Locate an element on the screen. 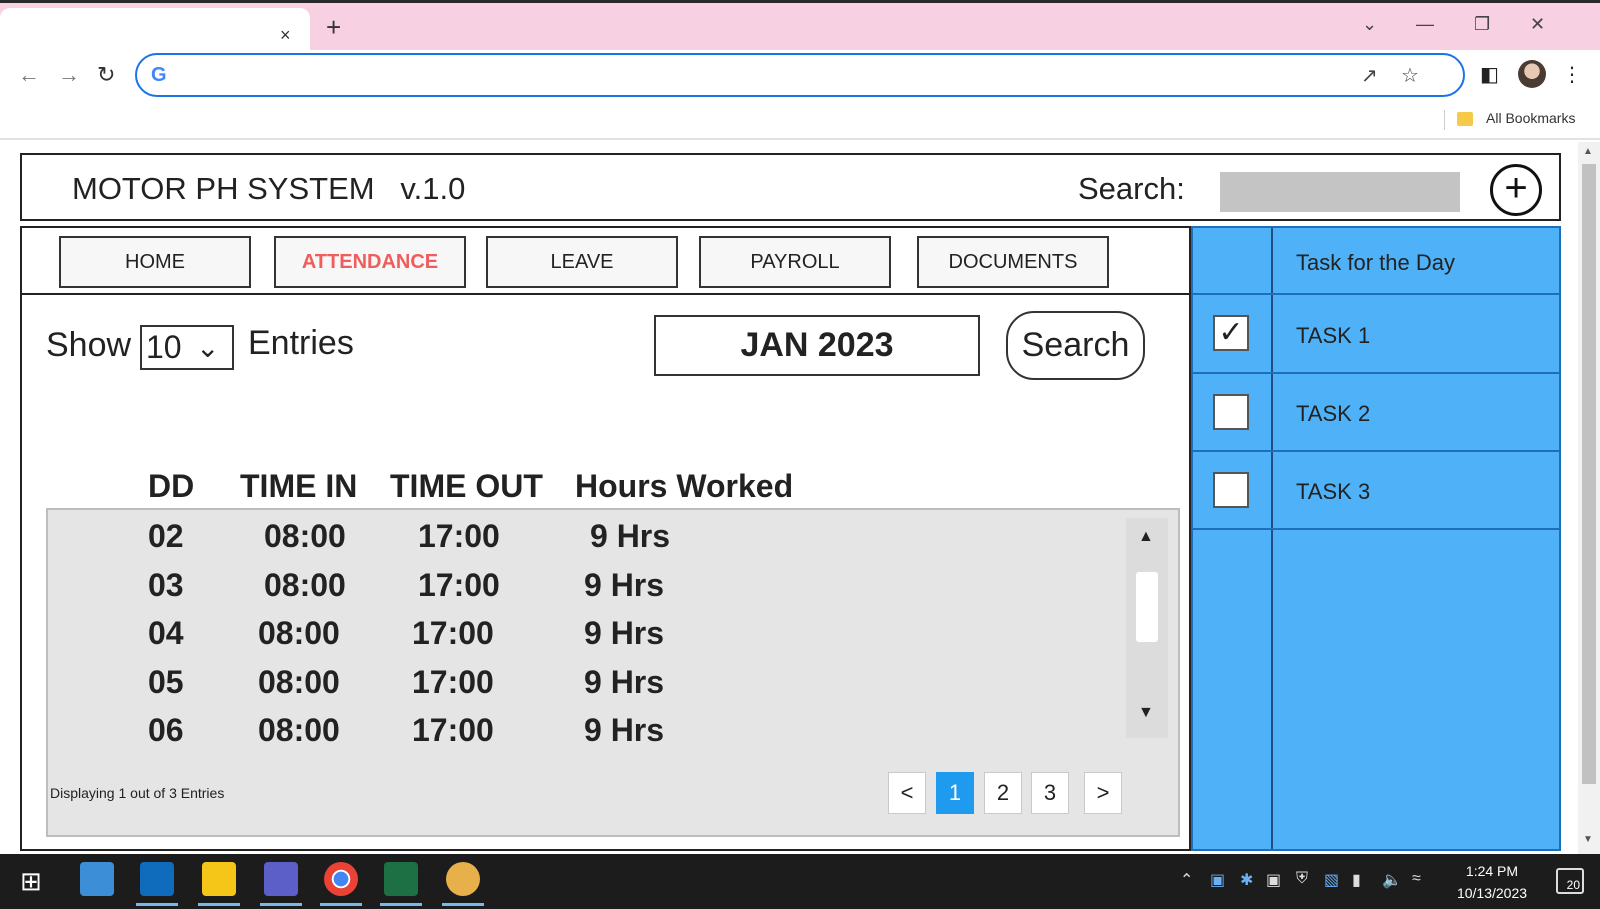  windows-start-icon: ⊞ is located at coordinates (31, 881).